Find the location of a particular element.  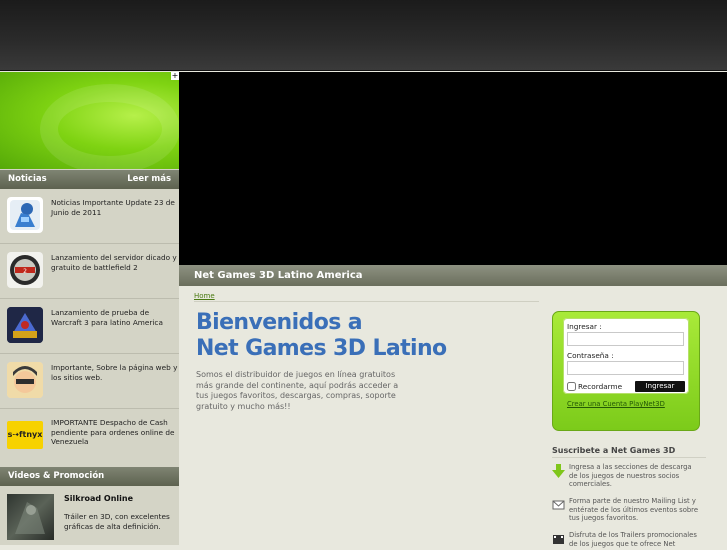

warcraft-icon is located at coordinates (25, 325).